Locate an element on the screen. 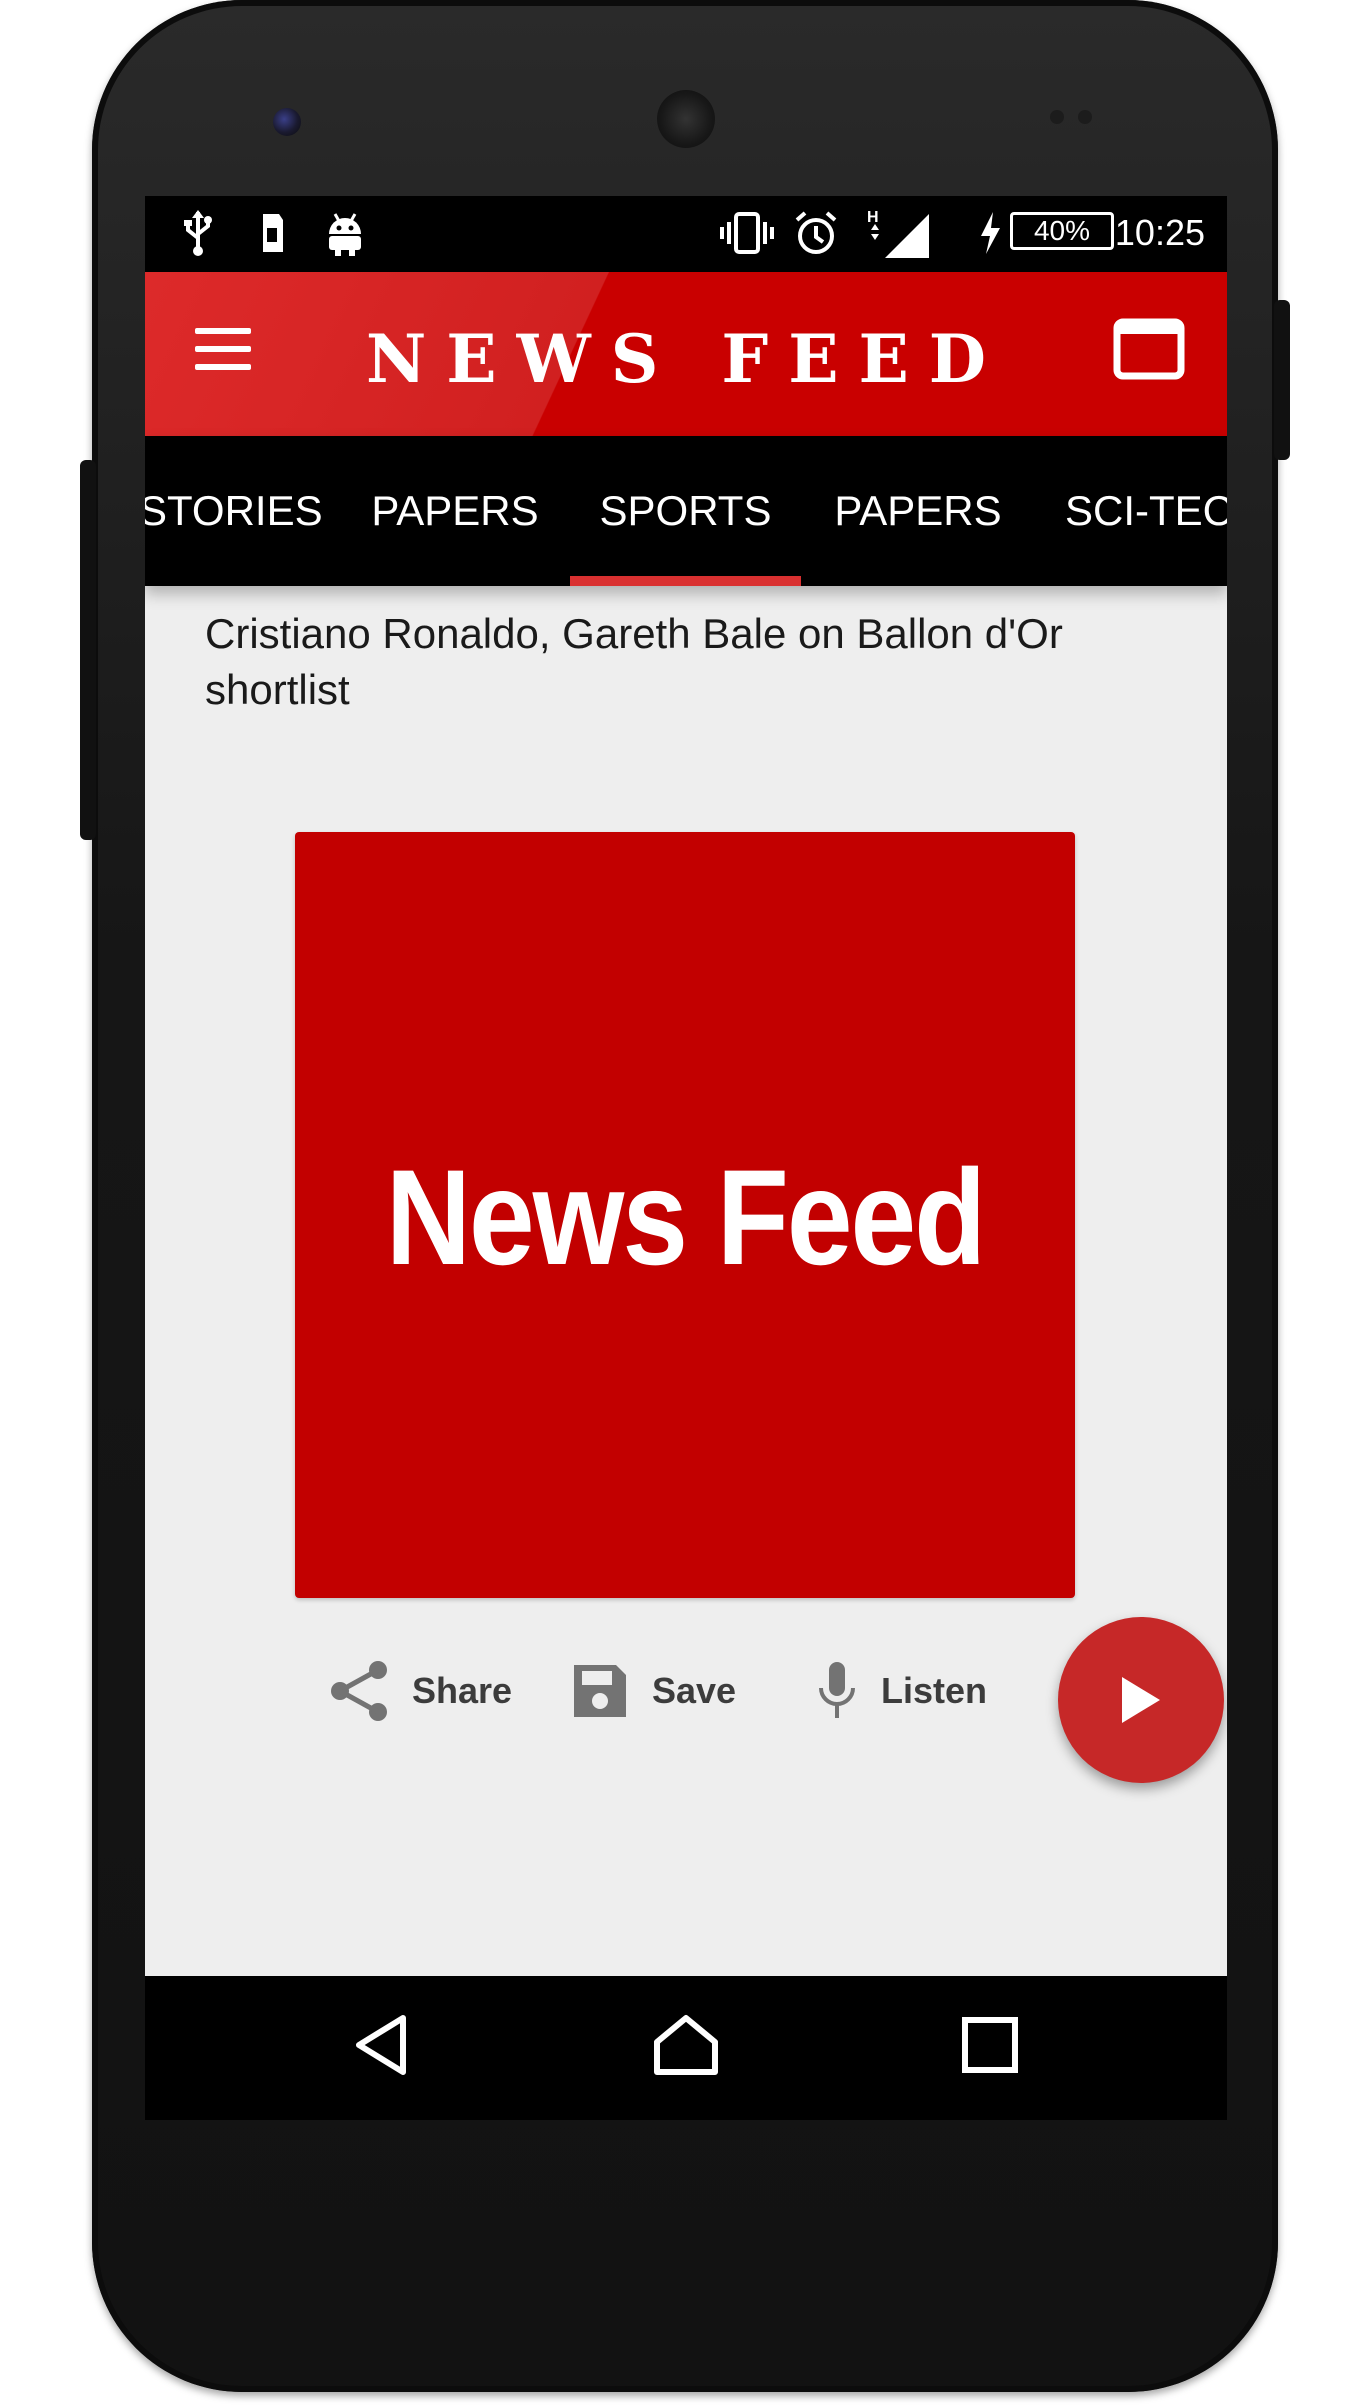 The height and width of the screenshot is (2405, 1370). listen-button: Listen is located at coordinates (901, 1691).